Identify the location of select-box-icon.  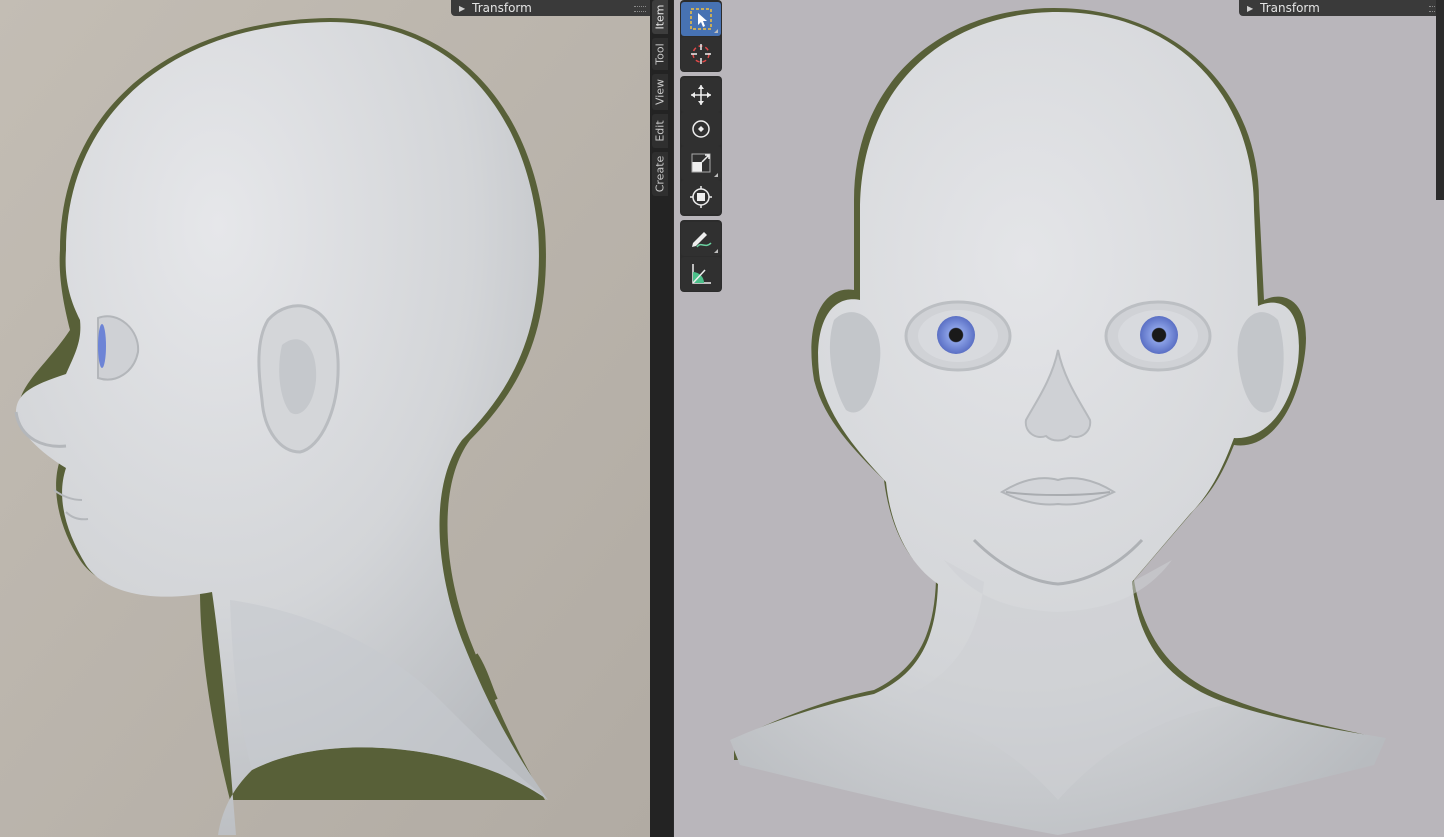
(701, 19).